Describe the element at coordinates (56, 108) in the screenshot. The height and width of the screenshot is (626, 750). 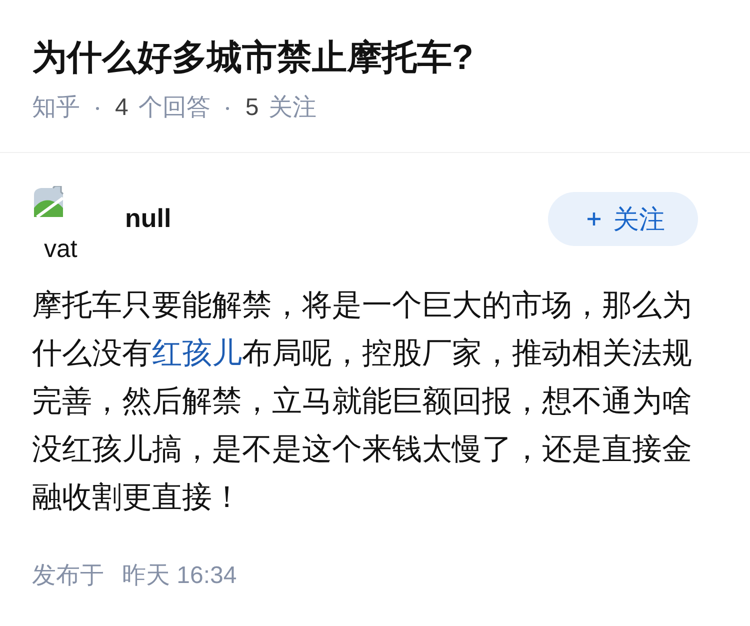
I see `source-label: 知乎` at that location.